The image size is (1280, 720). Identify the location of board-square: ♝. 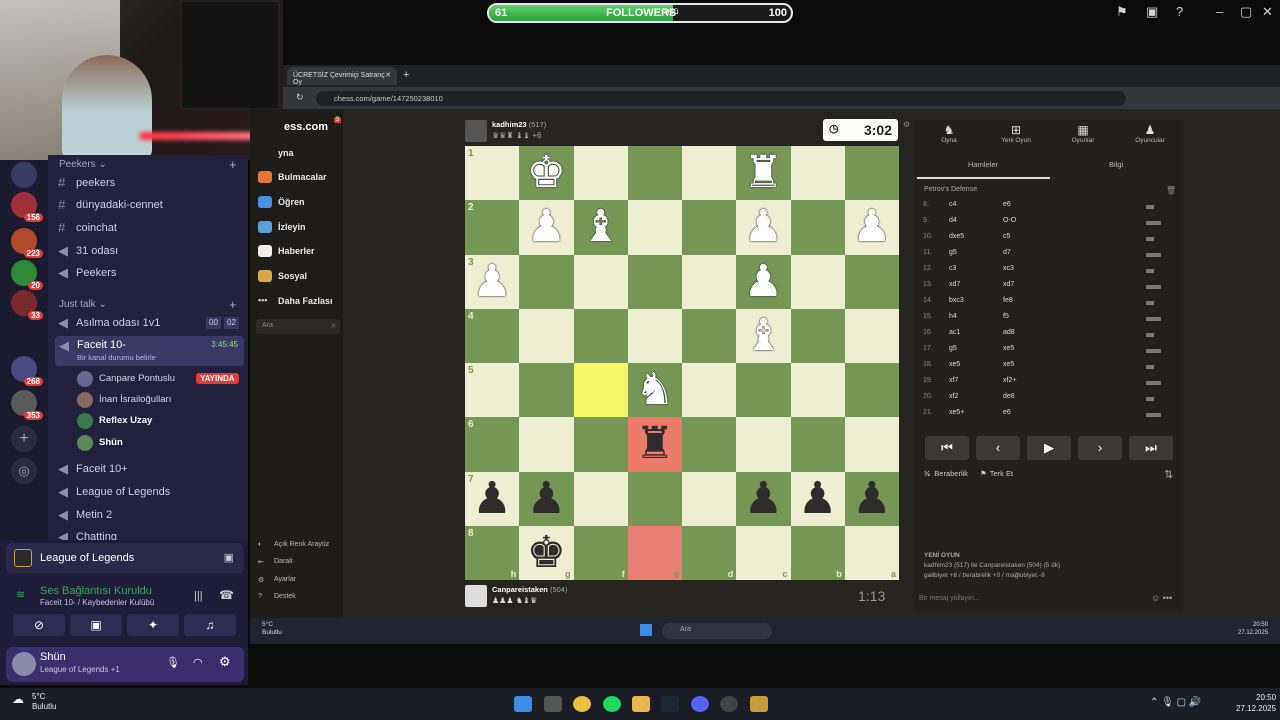
(763, 335).